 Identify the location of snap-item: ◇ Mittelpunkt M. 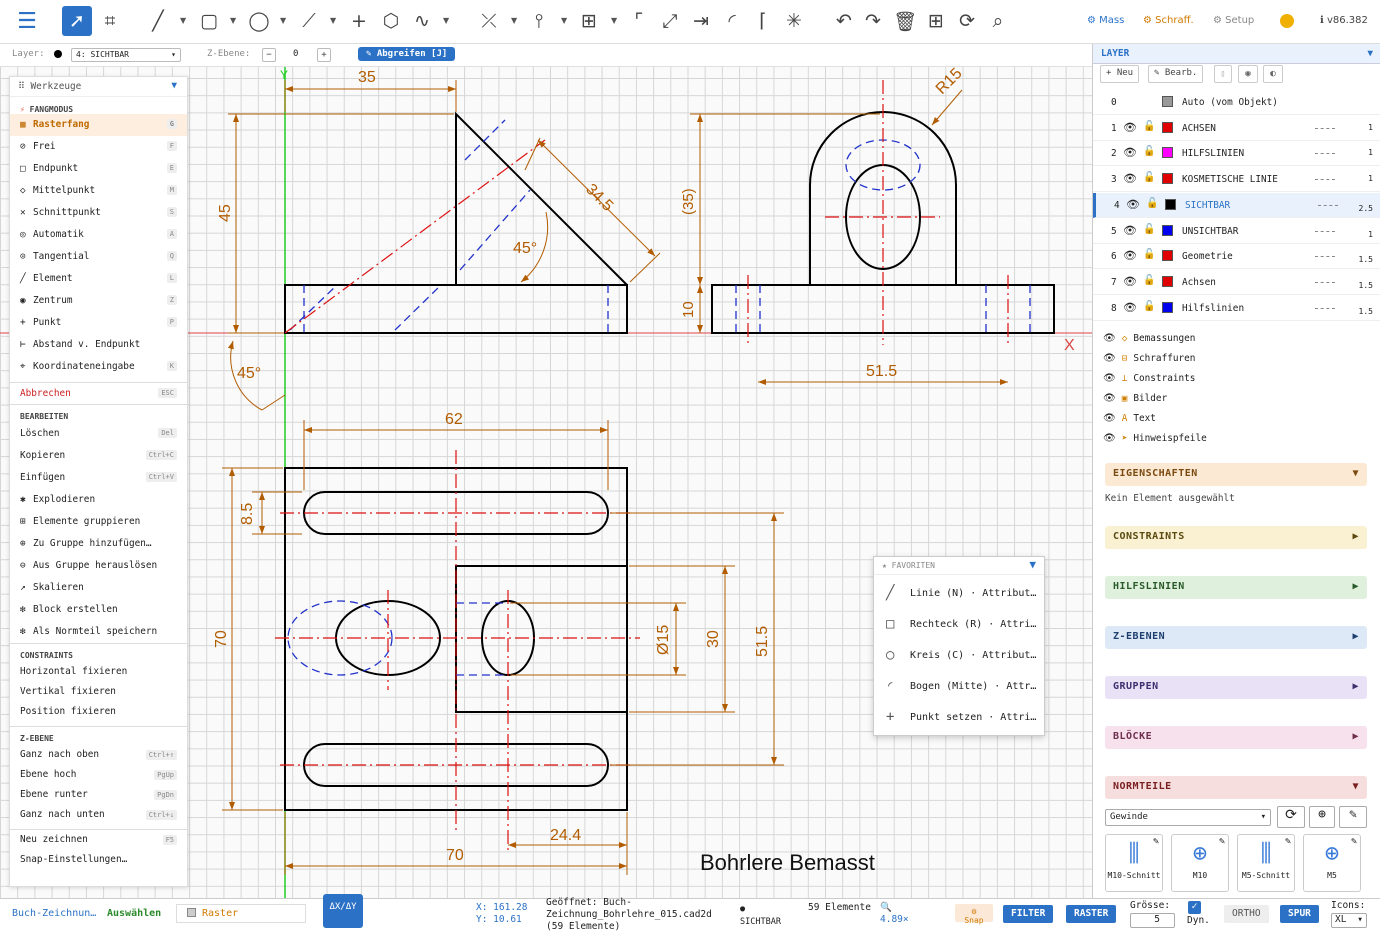
(98, 191).